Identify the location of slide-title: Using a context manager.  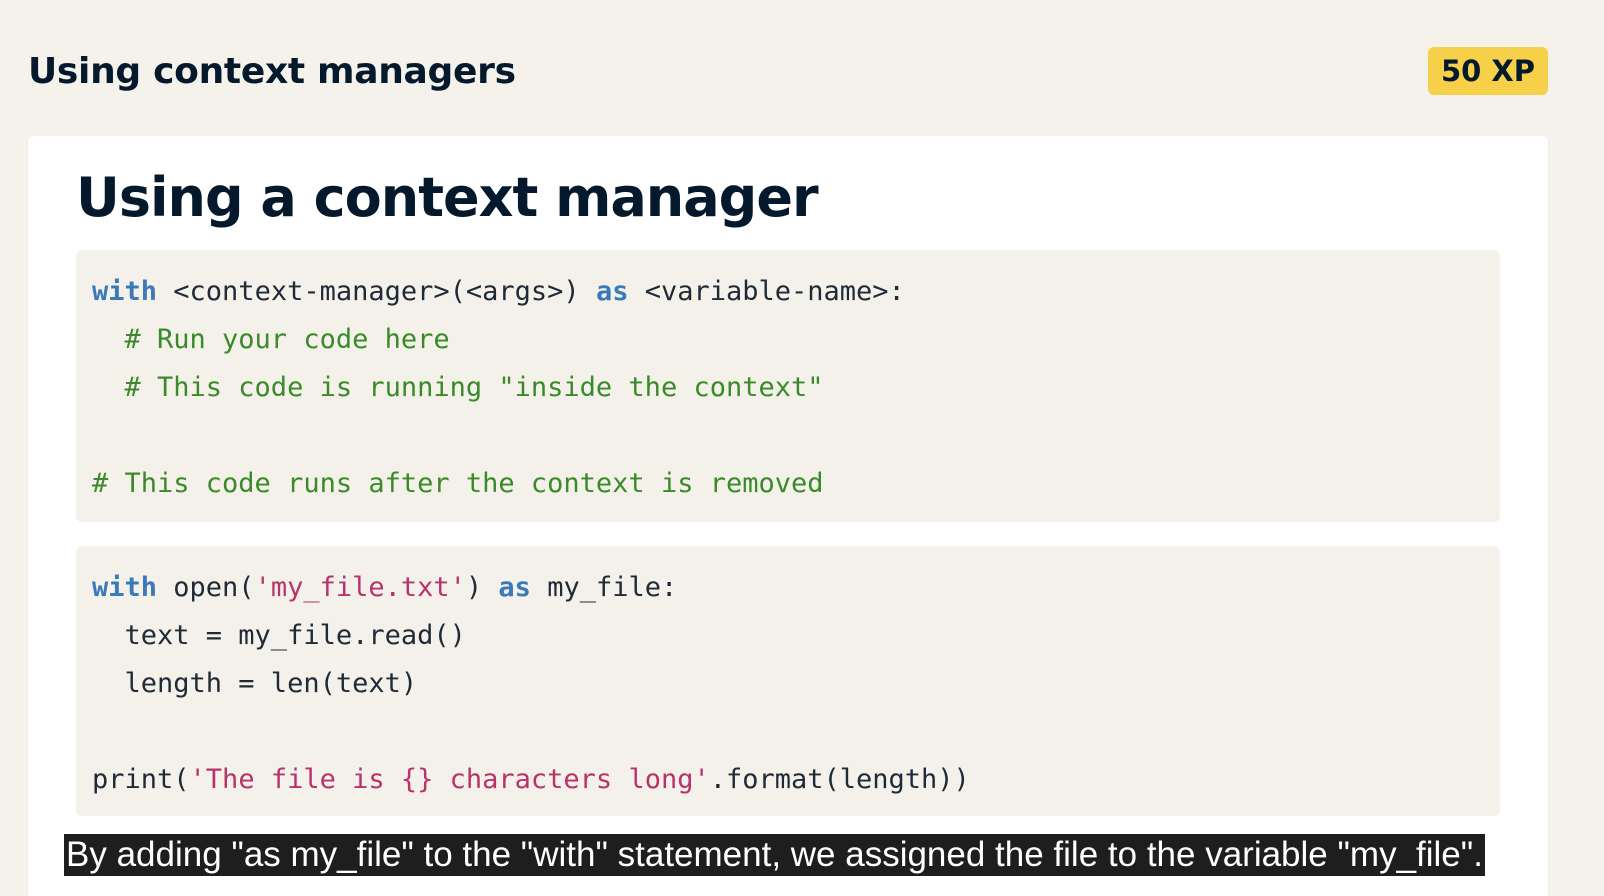
(447, 197).